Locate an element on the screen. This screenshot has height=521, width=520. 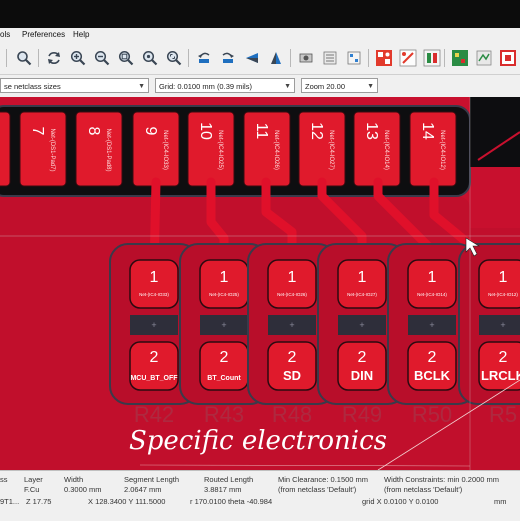
connector-pad-number: 12 is located at coordinates (316, 131).